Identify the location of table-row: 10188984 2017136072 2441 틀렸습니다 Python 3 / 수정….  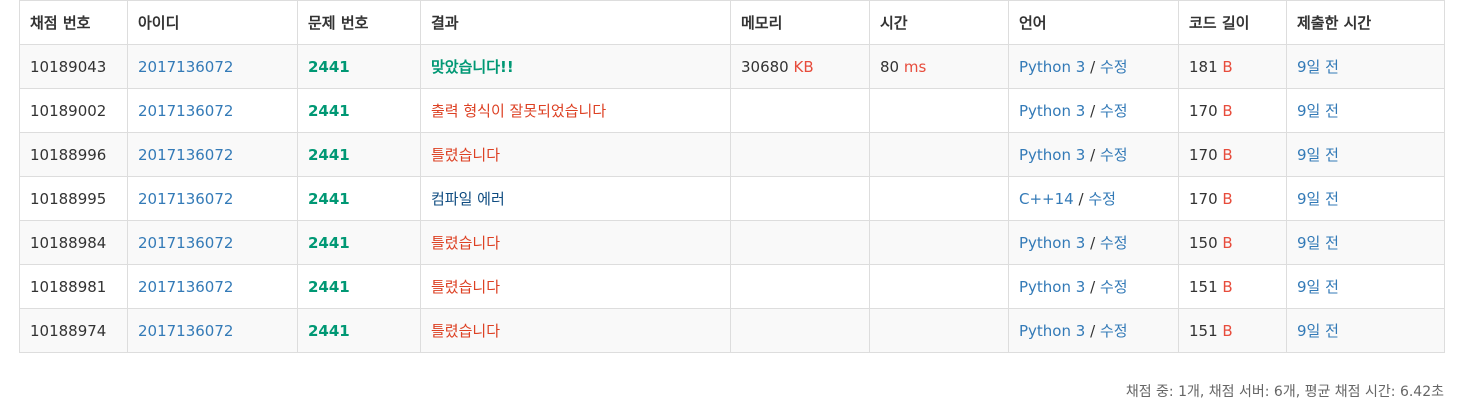
(732, 242).